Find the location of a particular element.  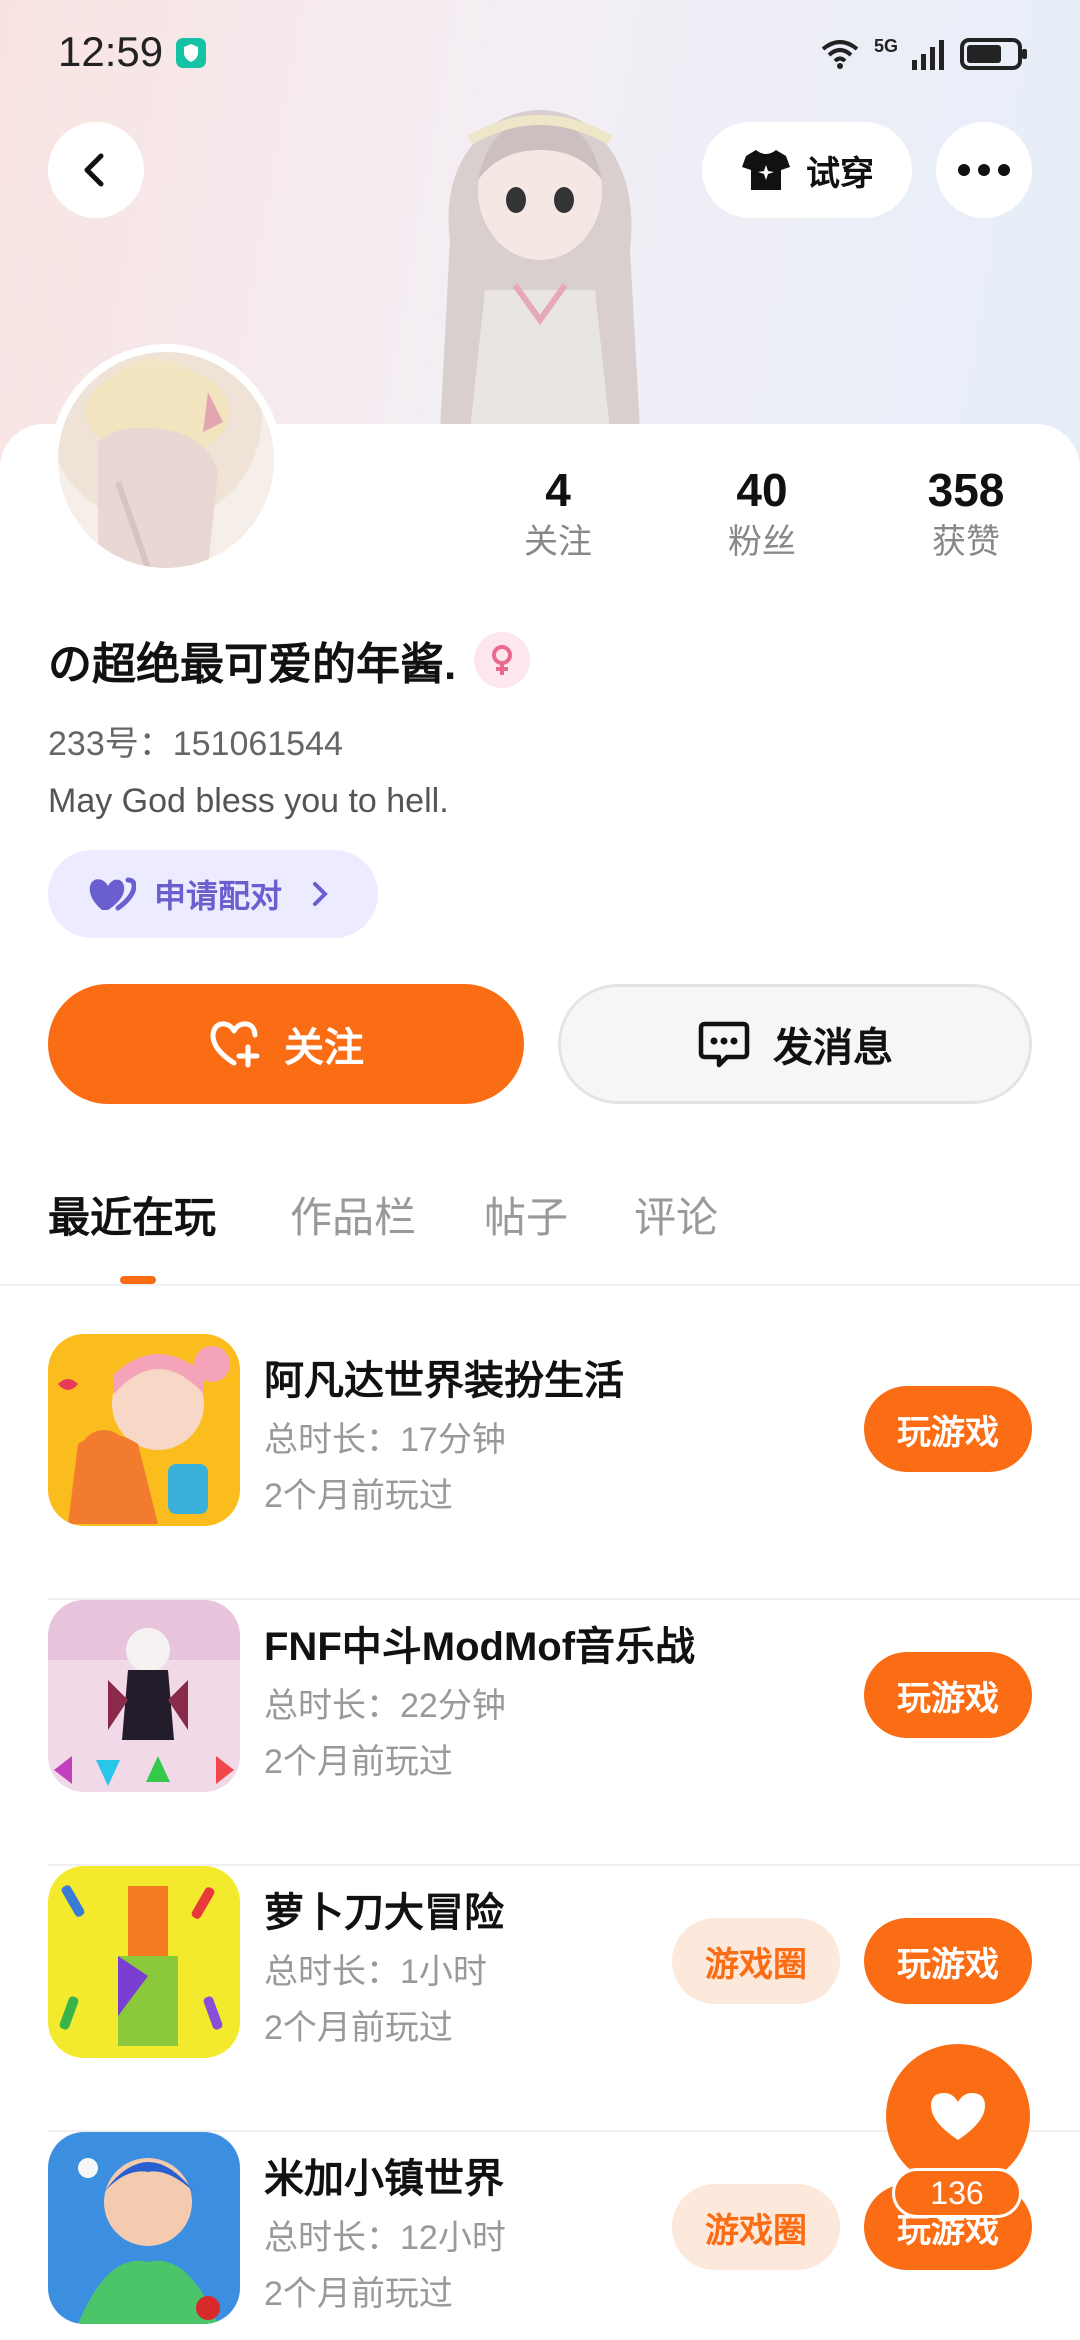

game-row: FNF中斗ModMof音乐战 总时长：22分钟 2个月前玩过 玩游戏 is located at coordinates (540, 1733).